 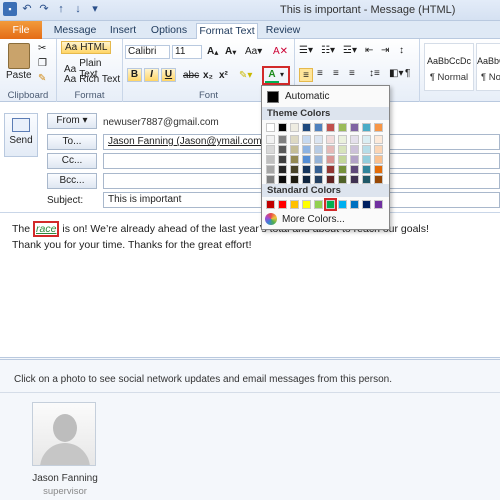 I want to click on font-name-combo: Calibri, so click(x=147, y=52).